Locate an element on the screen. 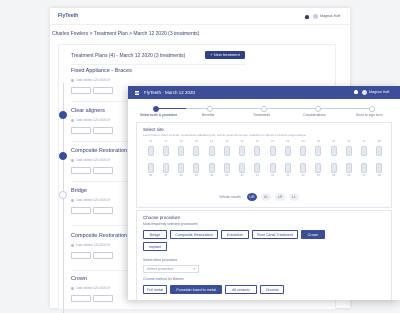 Image resolution: width=400 pixels, height=313 pixels. tooth-number-34: 34 is located at coordinates (318, 175).